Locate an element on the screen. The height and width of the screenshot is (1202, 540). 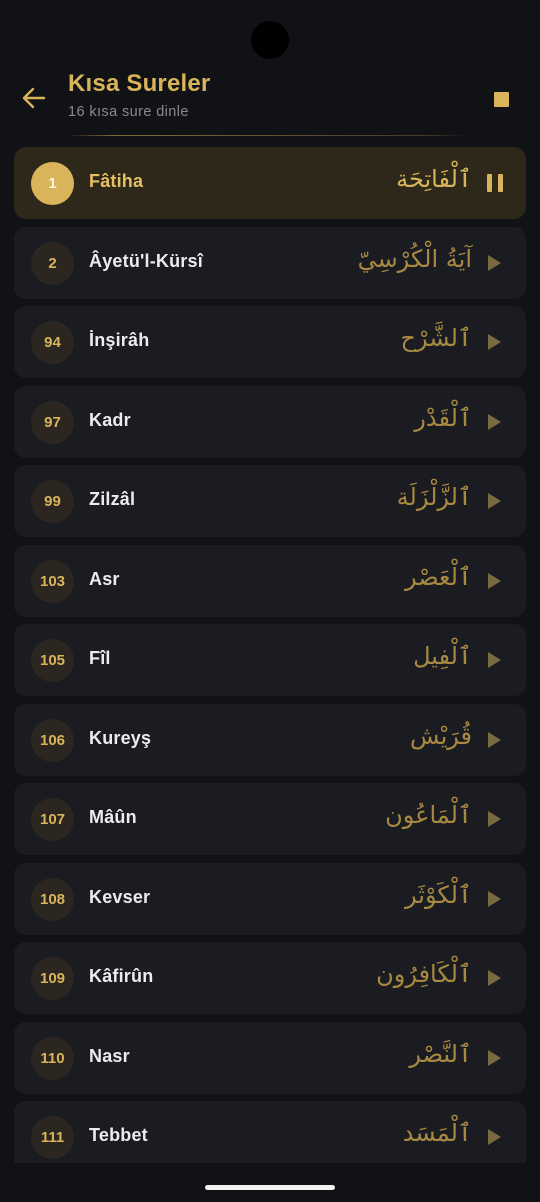
surah-row: 1 Fâtiha ٱلْفَاتِحَة is located at coordinates (270, 183).